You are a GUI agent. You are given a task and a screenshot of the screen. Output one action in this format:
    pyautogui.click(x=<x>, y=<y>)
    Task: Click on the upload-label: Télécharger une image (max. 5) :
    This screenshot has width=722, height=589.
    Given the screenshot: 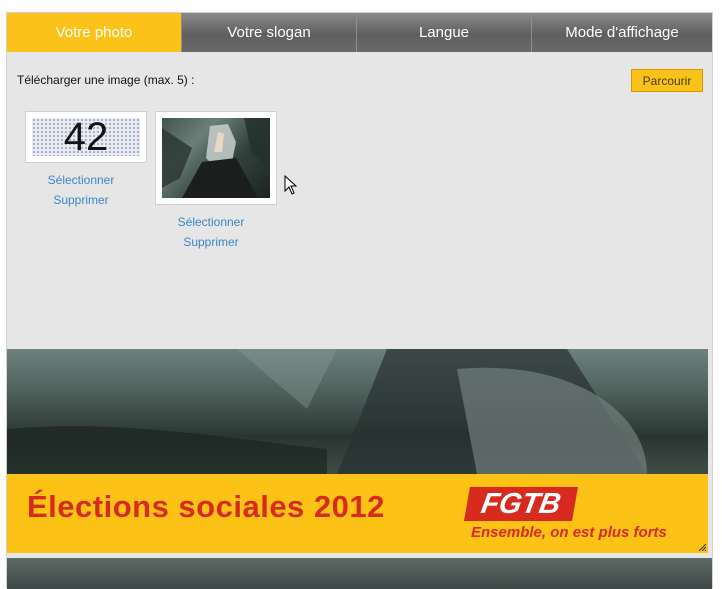 What is the action you would take?
    pyautogui.click(x=106, y=80)
    